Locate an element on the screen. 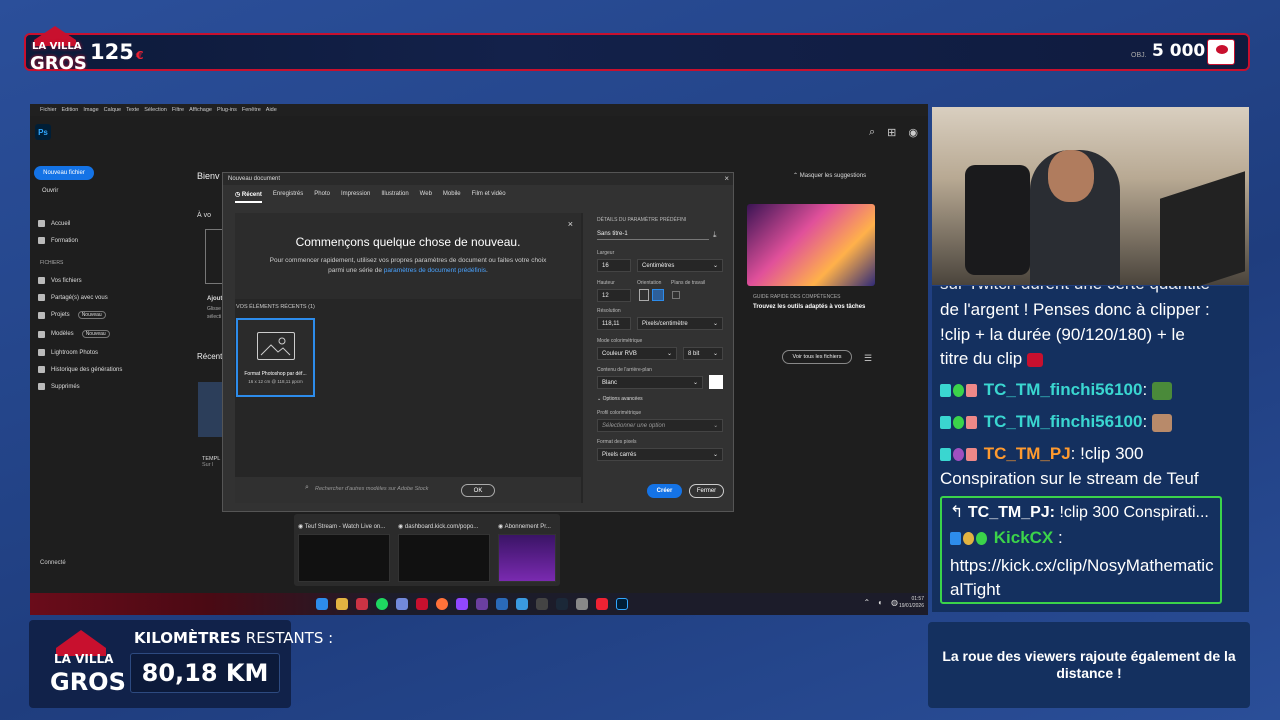  discord-icon is located at coordinates (402, 604).